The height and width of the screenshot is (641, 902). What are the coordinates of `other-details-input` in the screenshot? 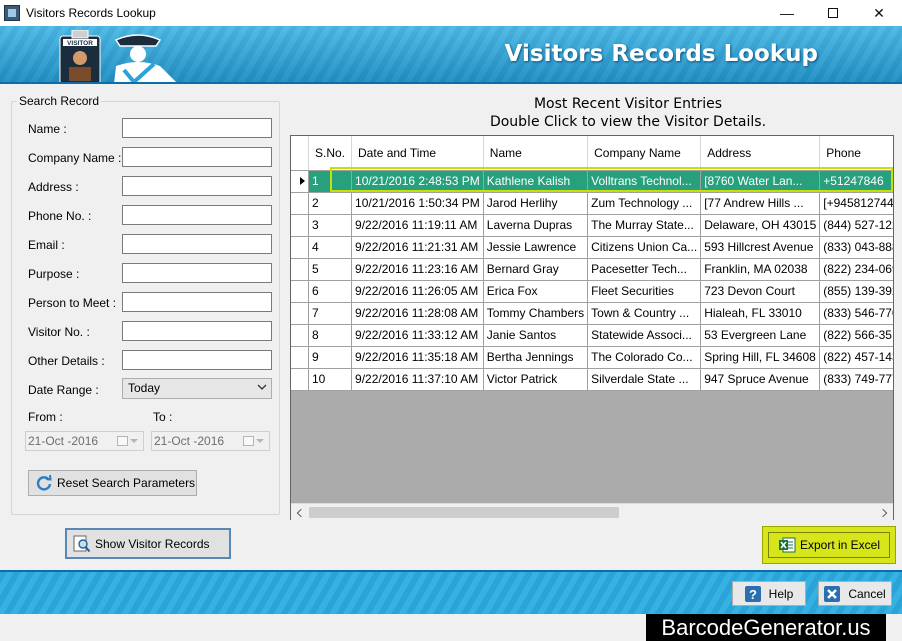 It's located at (197, 360).